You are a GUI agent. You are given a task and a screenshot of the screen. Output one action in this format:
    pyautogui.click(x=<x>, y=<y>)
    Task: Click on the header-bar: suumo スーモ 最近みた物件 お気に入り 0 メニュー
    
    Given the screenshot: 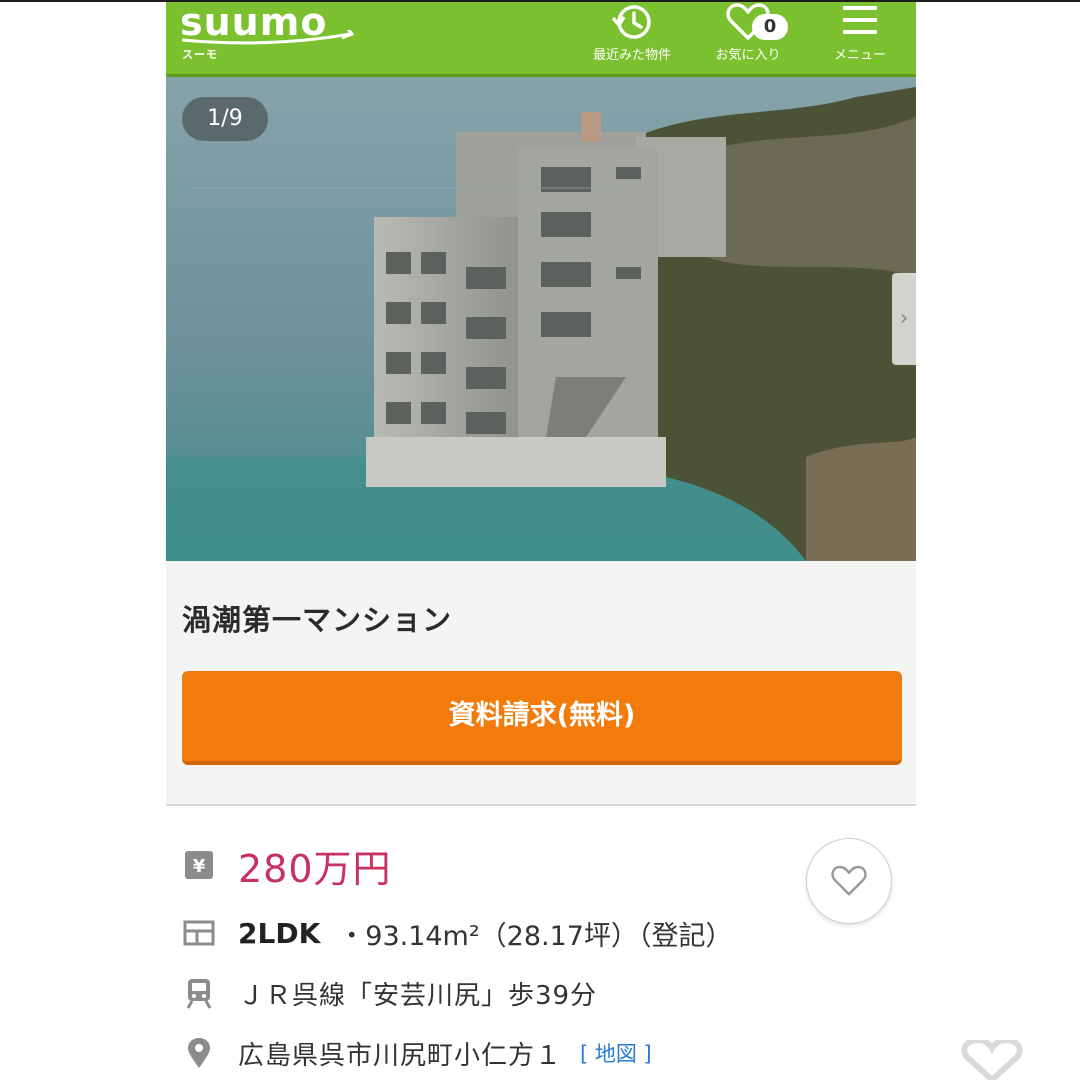 What is the action you would take?
    pyautogui.click(x=541, y=39)
    